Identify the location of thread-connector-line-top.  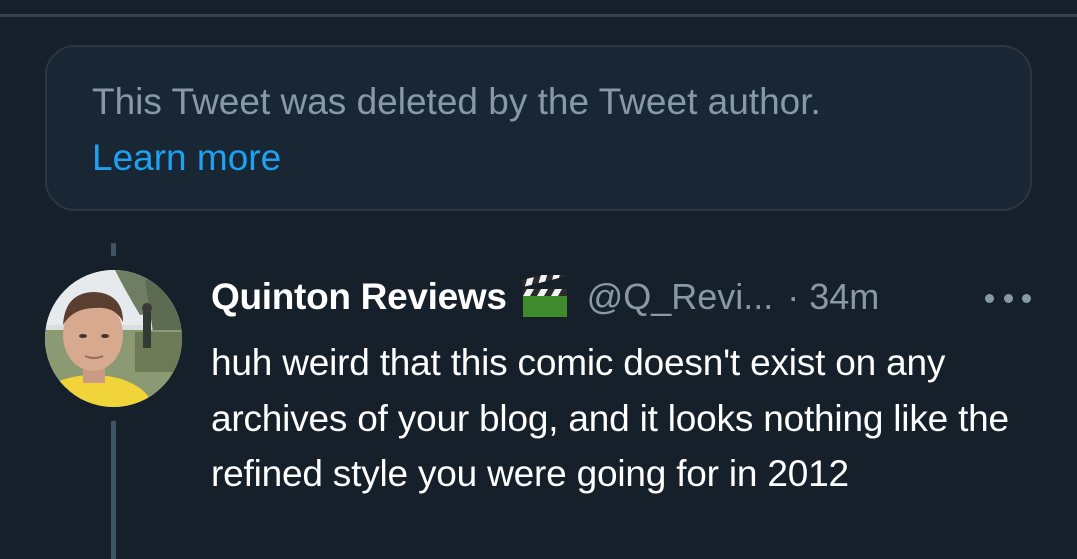
(113, 249).